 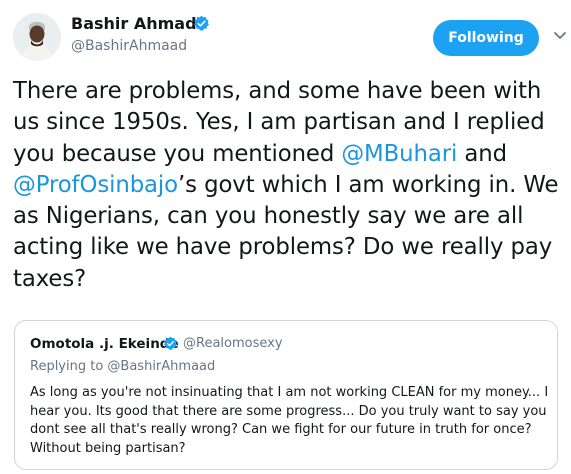 I want to click on author-name: Bashir Ahmad, so click(x=134, y=23).